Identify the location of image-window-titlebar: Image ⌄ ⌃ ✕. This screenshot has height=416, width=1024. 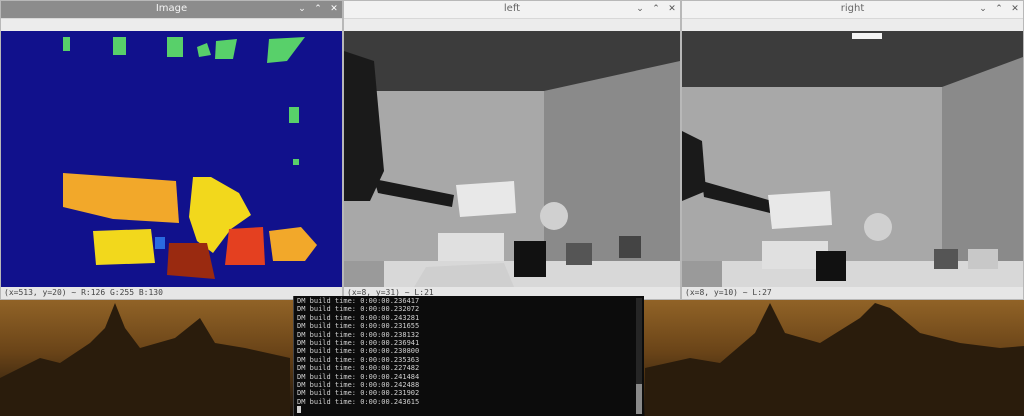
(171, 10).